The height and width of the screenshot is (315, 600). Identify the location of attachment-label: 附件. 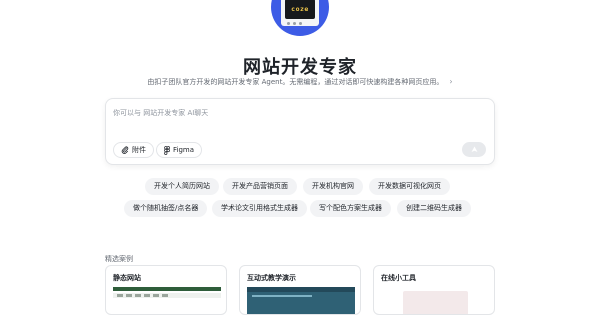
(139, 150).